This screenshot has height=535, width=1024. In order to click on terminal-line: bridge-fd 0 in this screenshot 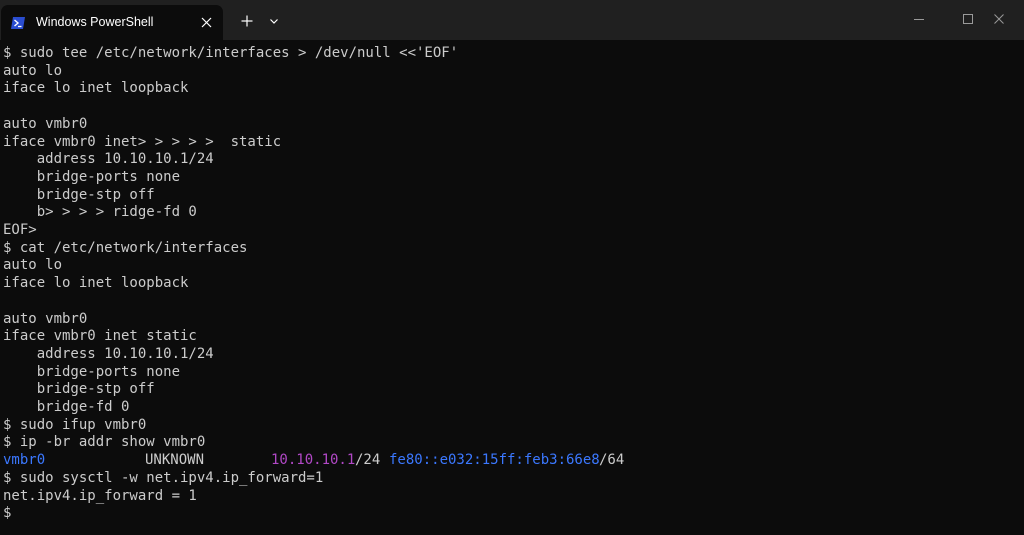, I will do `click(66, 407)`.